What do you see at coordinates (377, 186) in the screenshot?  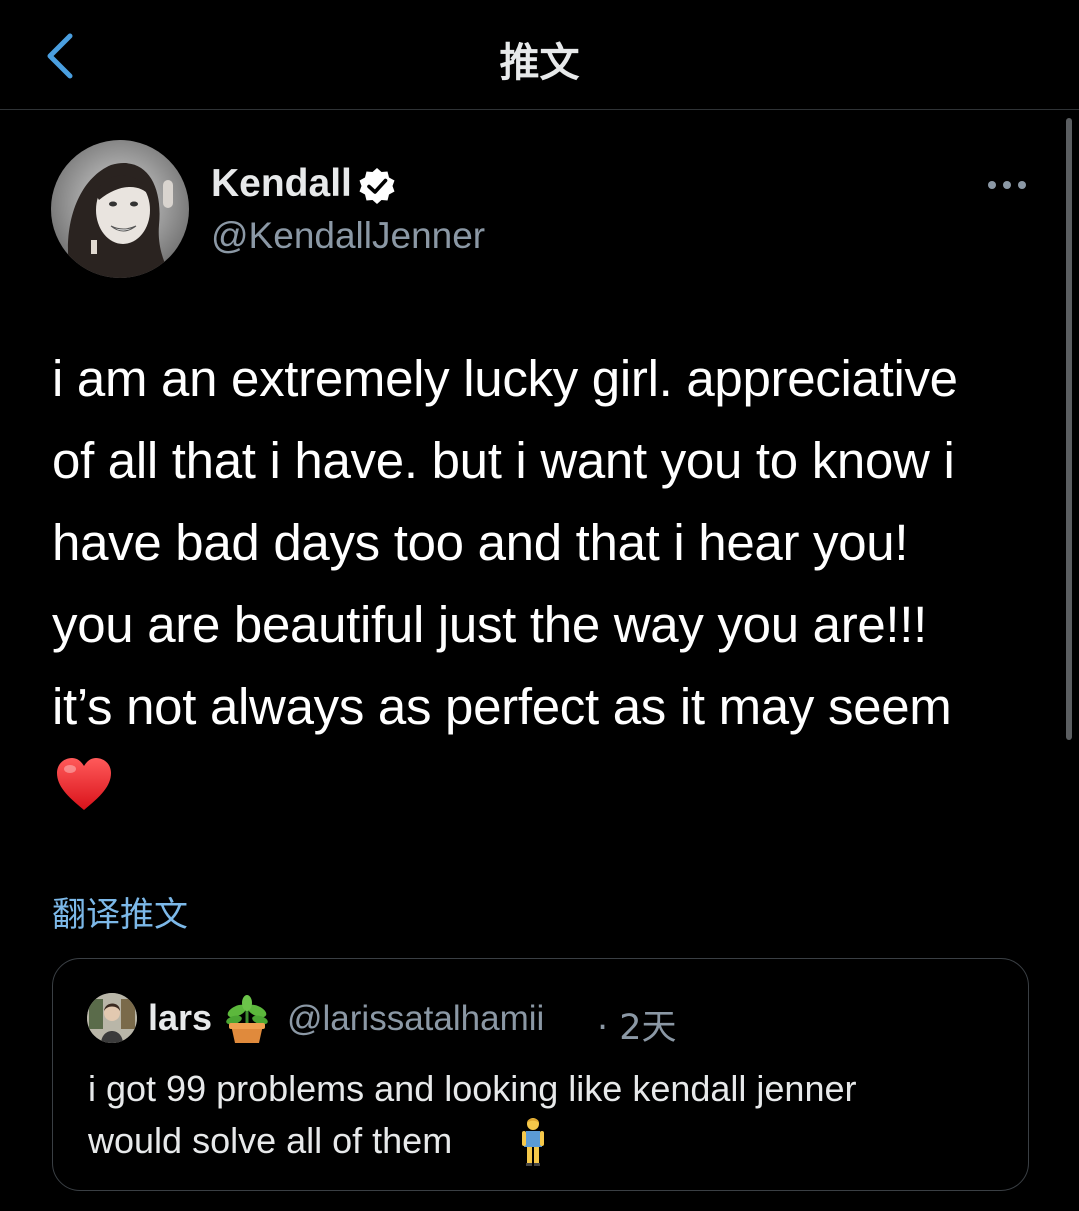 I see `verified-badge-icon` at bounding box center [377, 186].